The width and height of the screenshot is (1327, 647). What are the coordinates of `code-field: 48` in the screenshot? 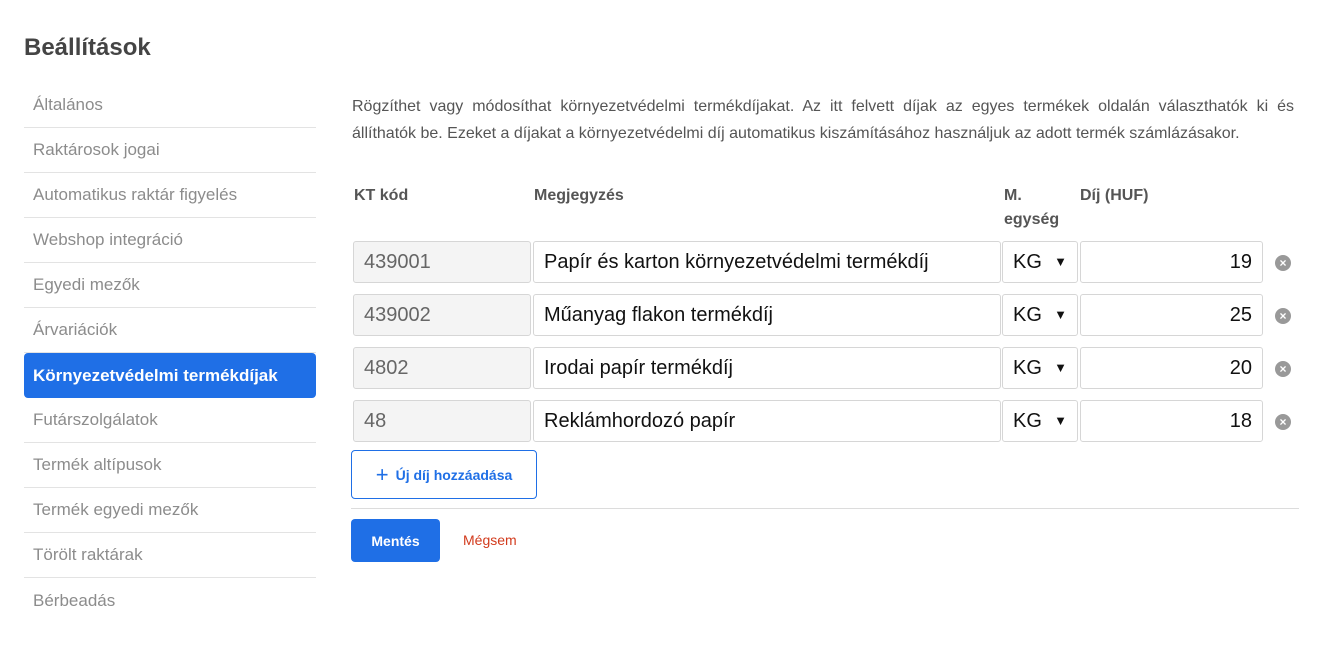 It's located at (442, 421).